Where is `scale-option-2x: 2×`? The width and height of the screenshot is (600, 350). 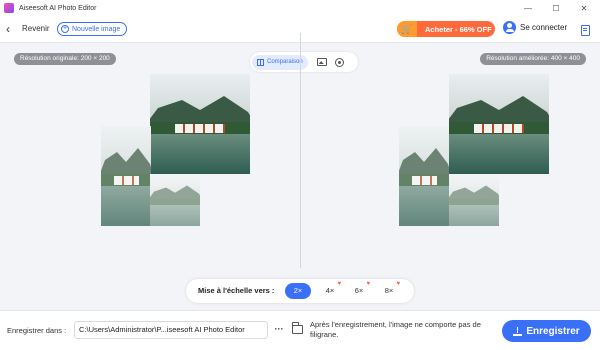 scale-option-2x: 2× is located at coordinates (298, 291).